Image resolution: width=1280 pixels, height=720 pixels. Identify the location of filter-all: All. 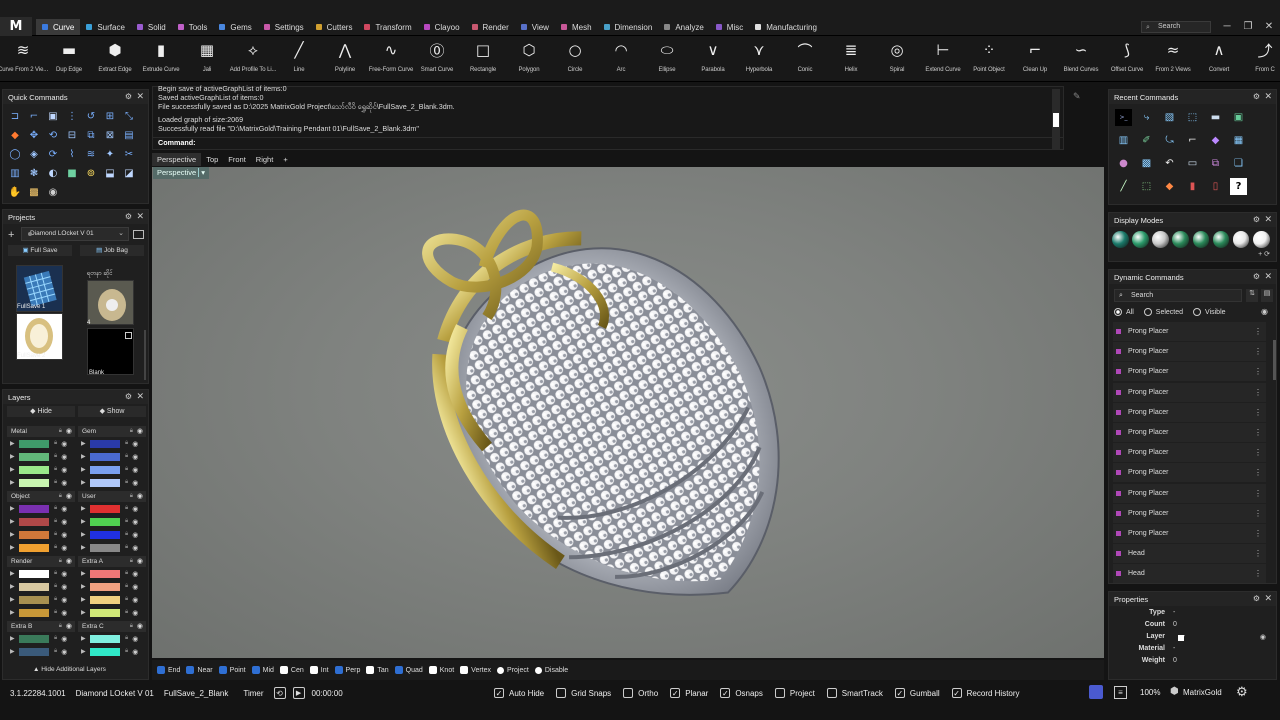
(1124, 312).